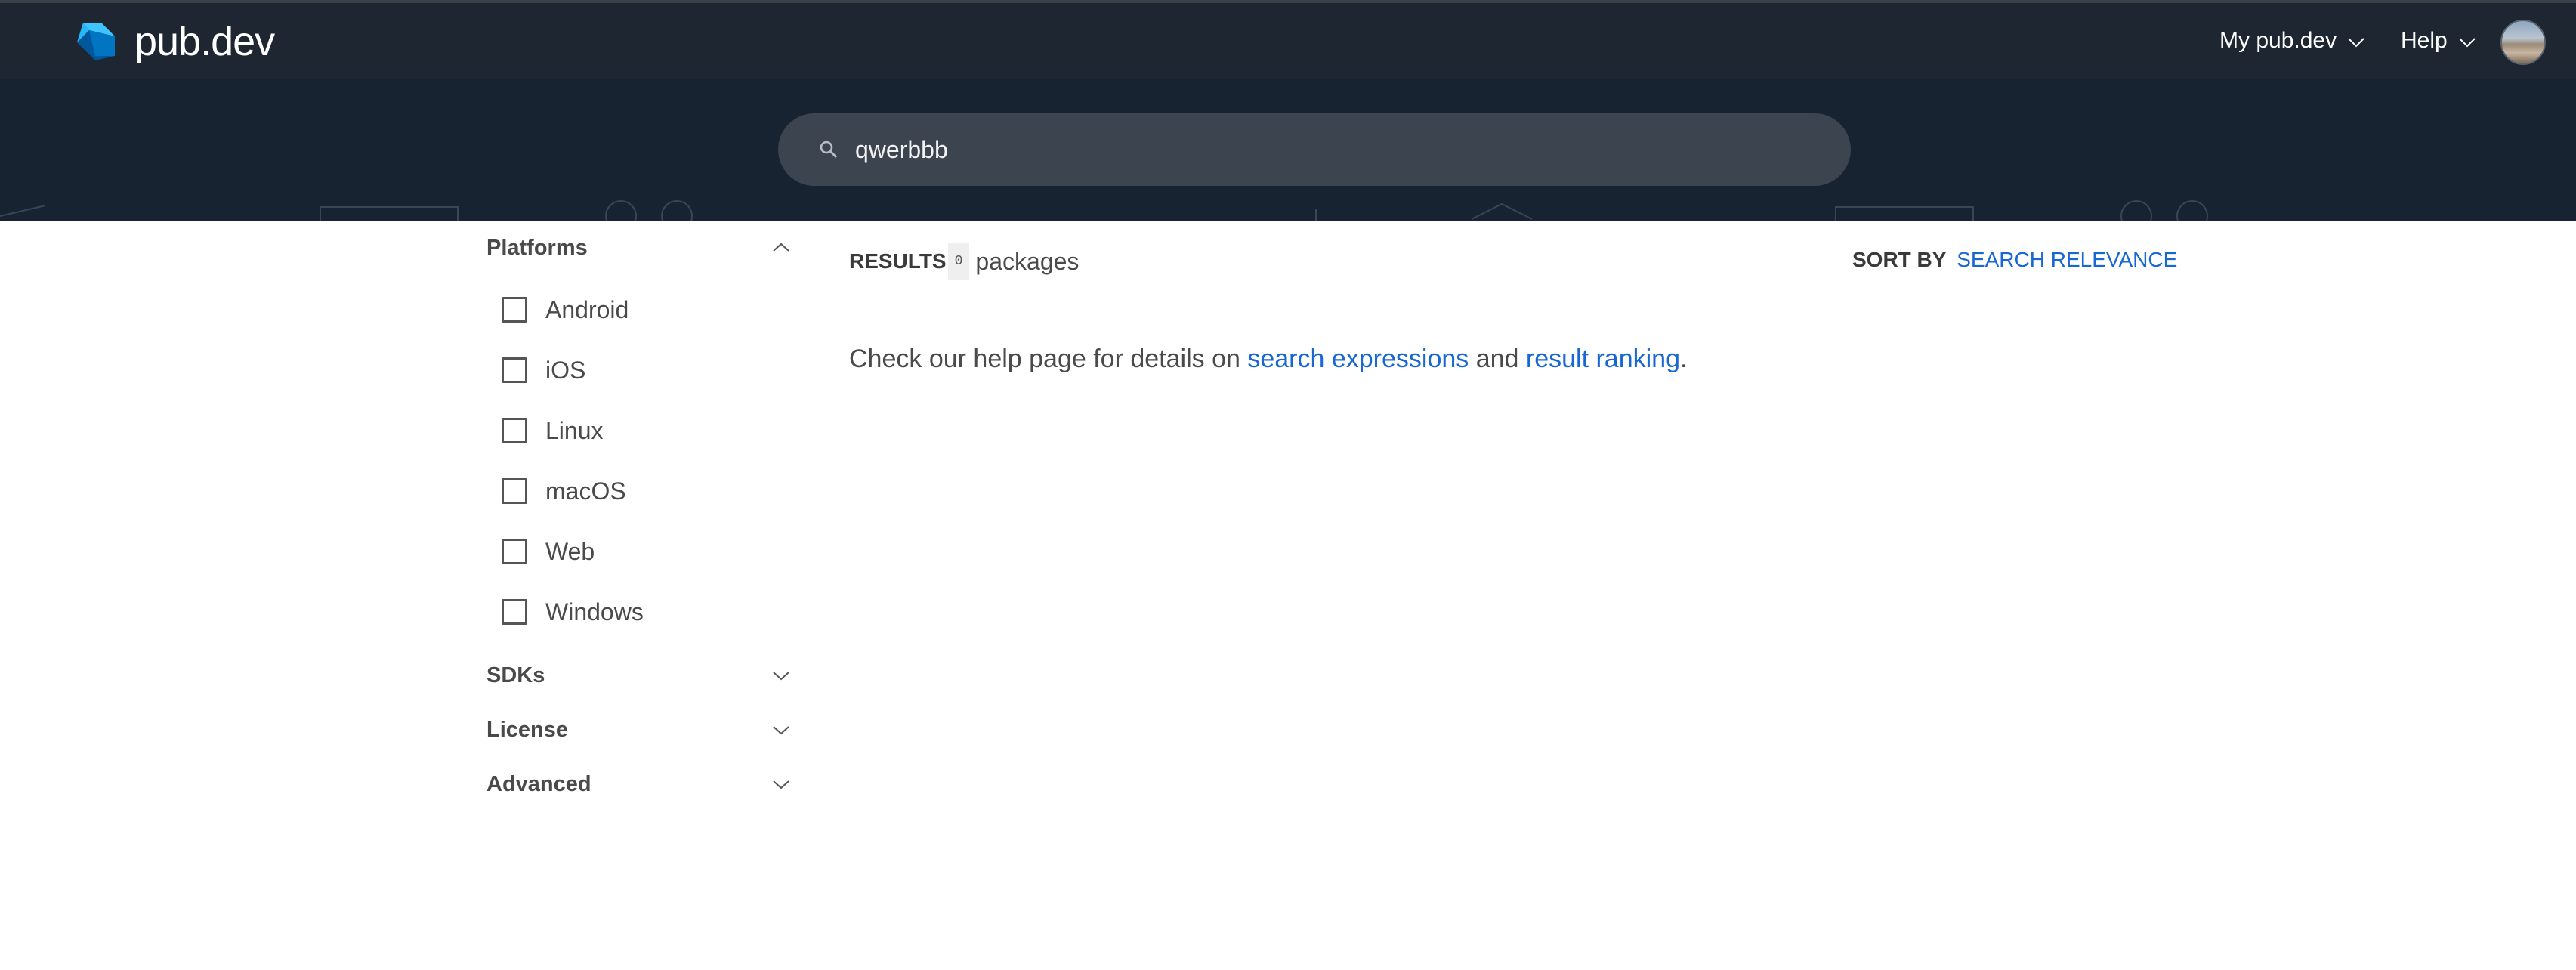 The image size is (2576, 970). What do you see at coordinates (204, 41) in the screenshot?
I see `site-name: pub.dev` at bounding box center [204, 41].